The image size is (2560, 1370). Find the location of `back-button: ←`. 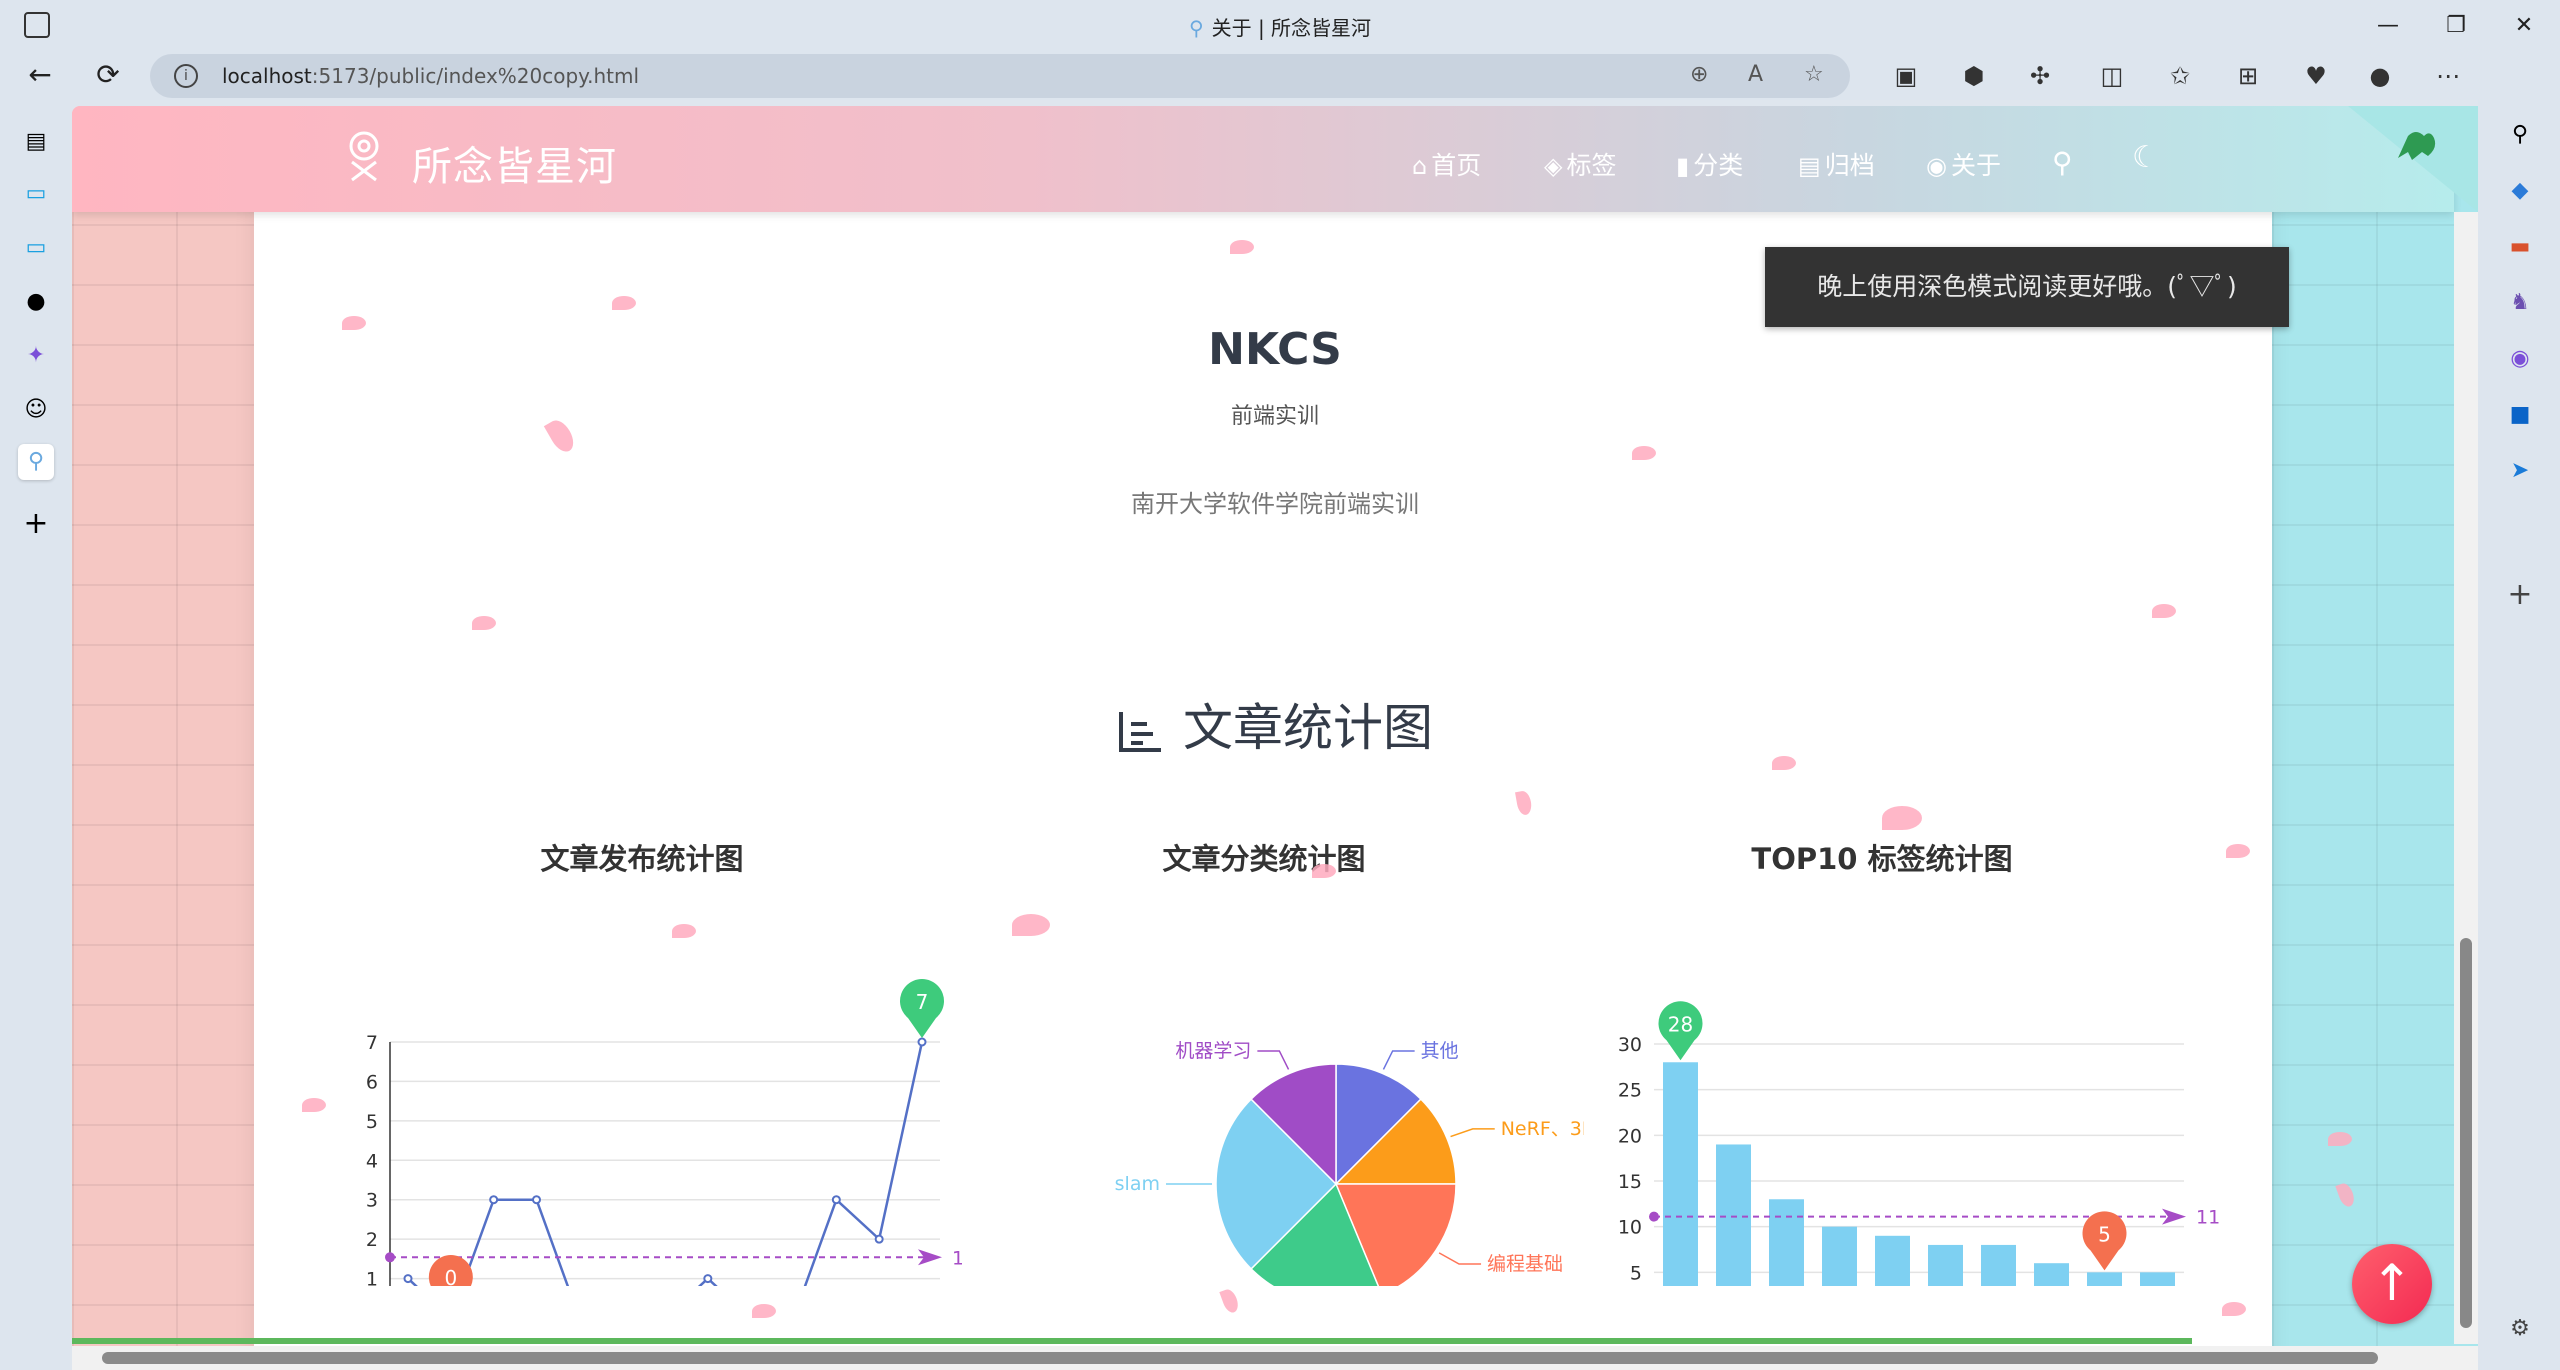

back-button: ← is located at coordinates (40, 76).